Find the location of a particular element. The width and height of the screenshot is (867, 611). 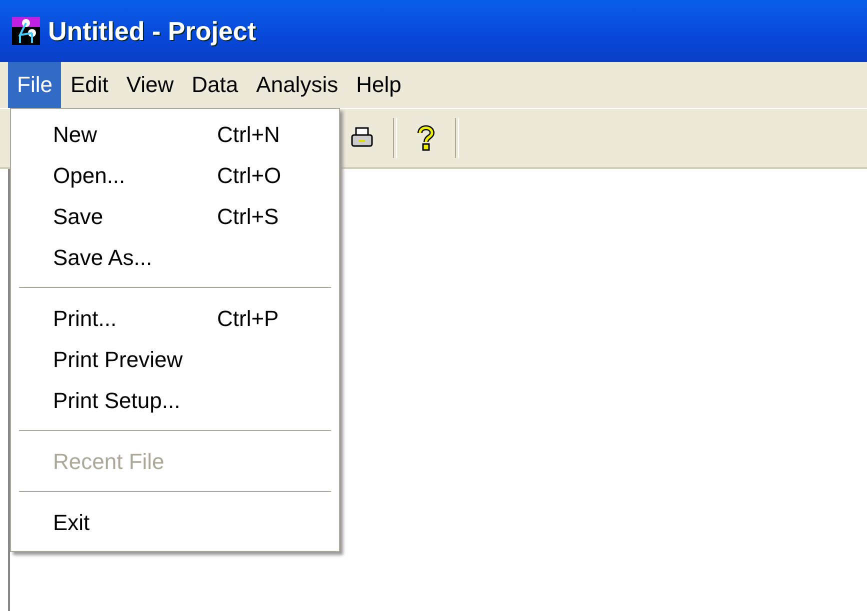

menu-entry: Print Preview is located at coordinates (175, 359).